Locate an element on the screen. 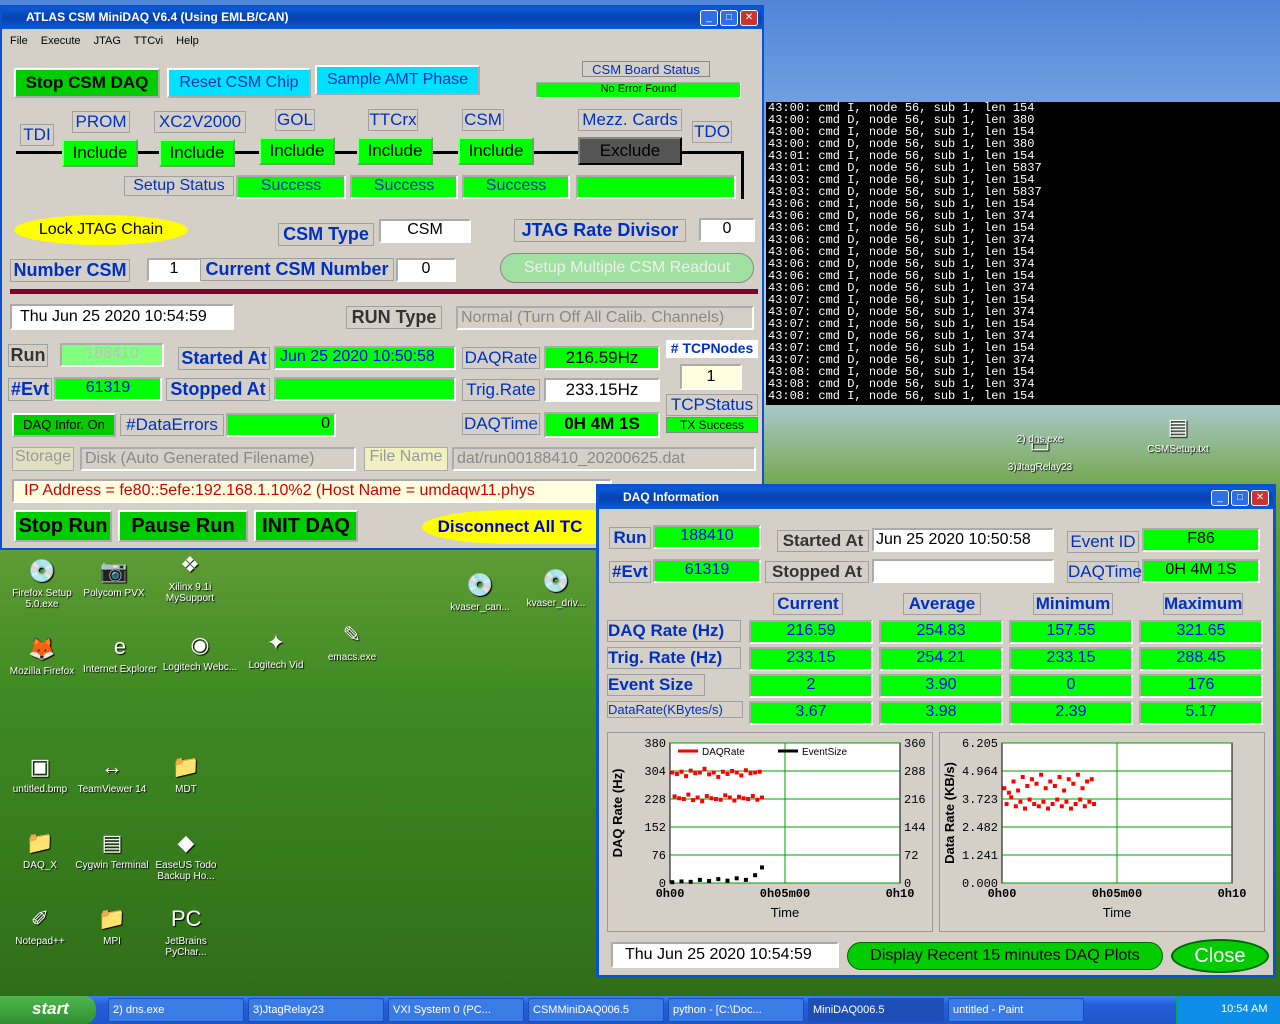 This screenshot has height=1024, width=1280. current-csm-stepper: 0 is located at coordinates (426, 270).